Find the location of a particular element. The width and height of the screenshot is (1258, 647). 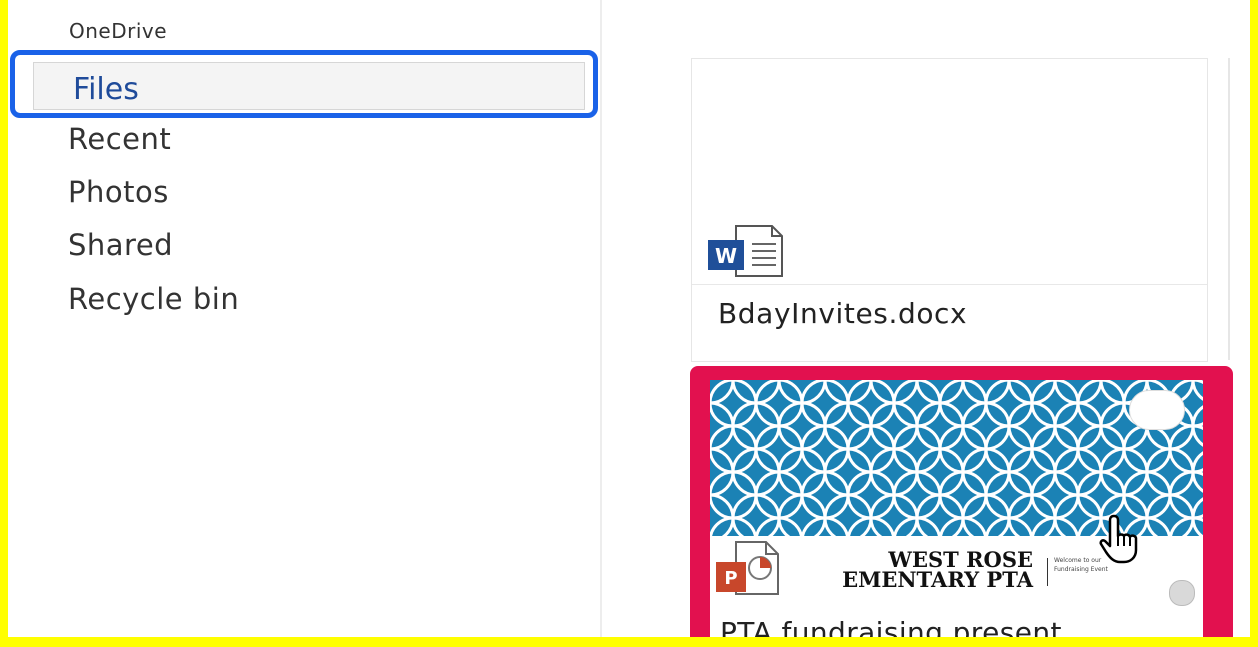

sidebar-item-photos: Photos is located at coordinates (118, 192).